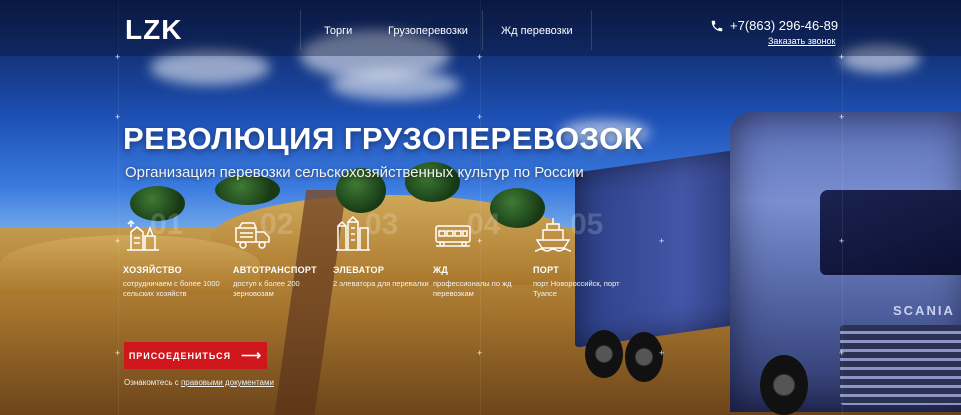 Image resolution: width=961 pixels, height=415 pixels. Describe the element at coordinates (381, 283) in the screenshot. I see `feature-description: 2 элеватора для перевалки` at that location.